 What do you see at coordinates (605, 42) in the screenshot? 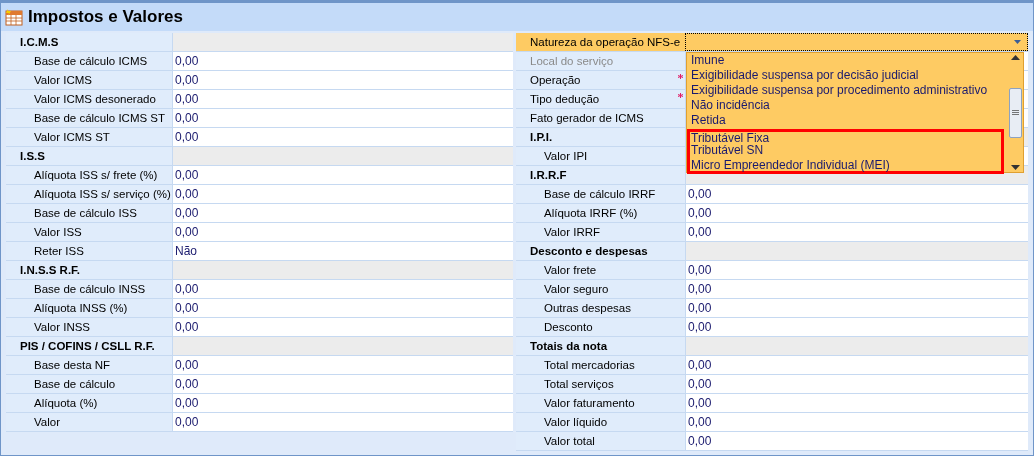
I see `field-label: Natureza da operação NFS-e` at bounding box center [605, 42].